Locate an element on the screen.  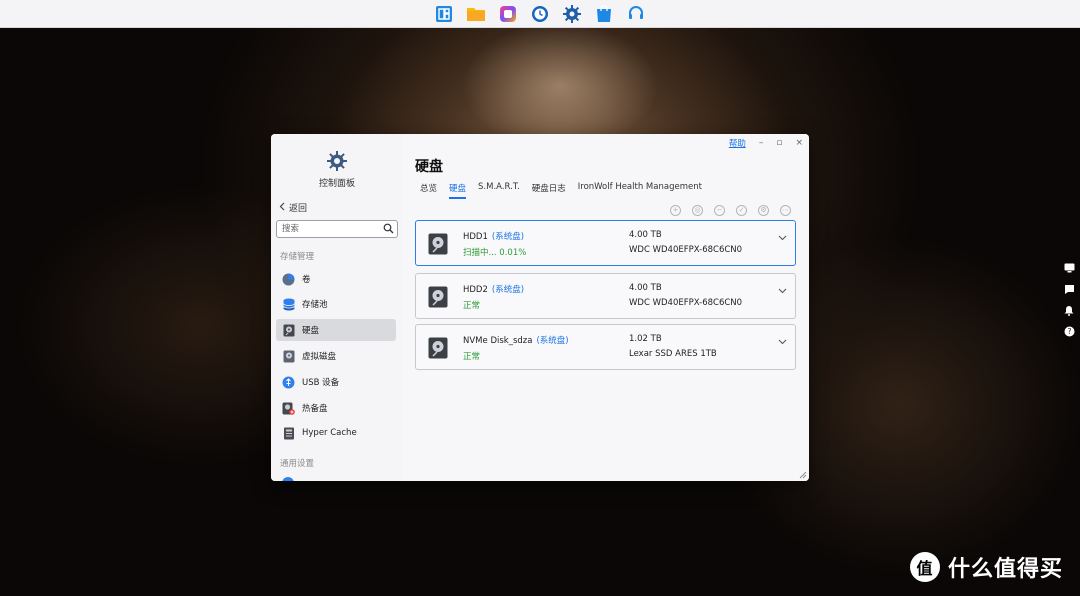
bell-icon is located at coordinates (1069, 310).